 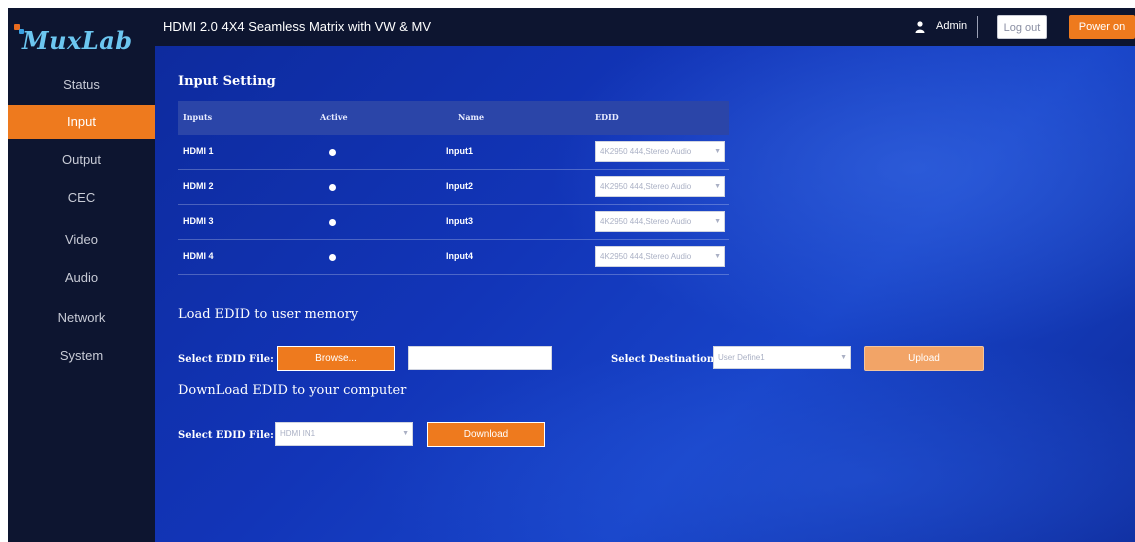 What do you see at coordinates (344, 434) in the screenshot?
I see `download-edid-select: HDMI IN1 ▼` at bounding box center [344, 434].